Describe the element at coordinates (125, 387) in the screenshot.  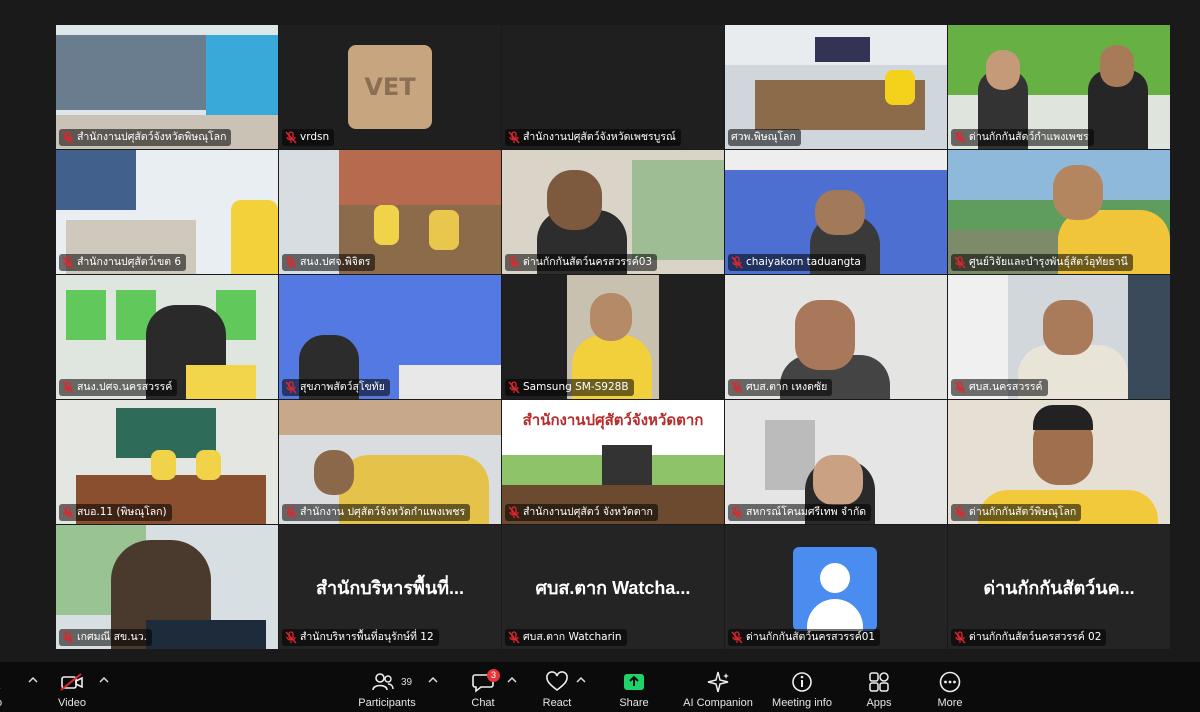
I see `participant-name: สนง.ปศจ.นครสวรรค์` at that location.